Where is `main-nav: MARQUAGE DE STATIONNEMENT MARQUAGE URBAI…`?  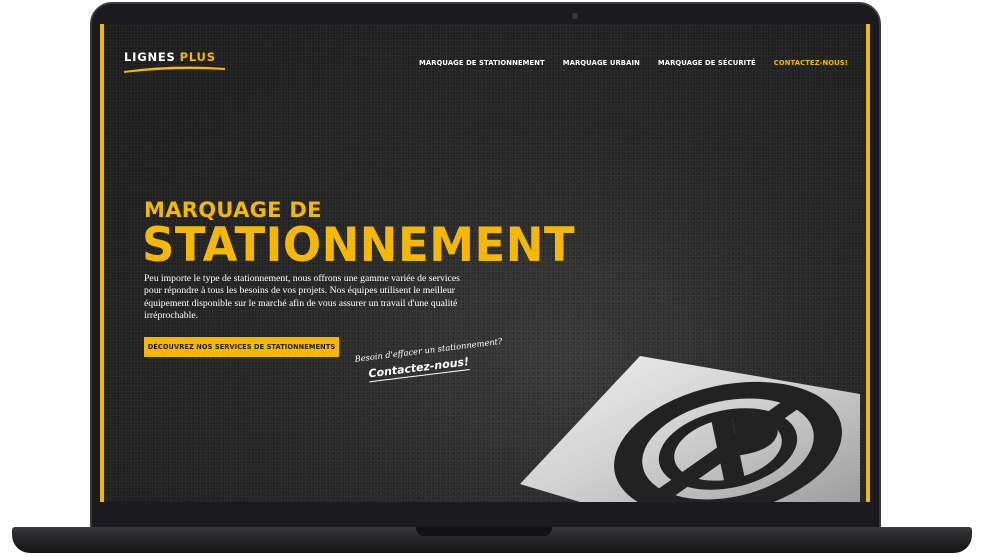 main-nav: MARQUAGE DE STATIONNEMENT MARQUAGE URBAI… is located at coordinates (633, 63).